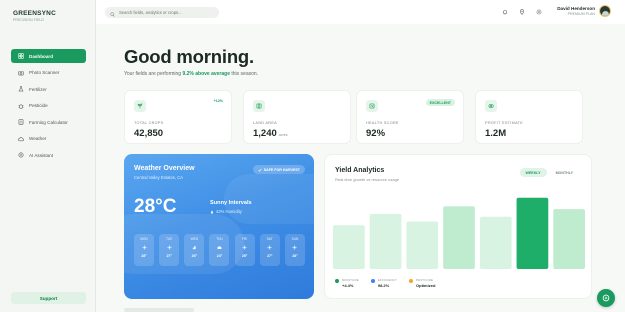 The height and width of the screenshot is (312, 625). Describe the element at coordinates (44, 72) in the screenshot. I see `sidebar-item-label: Photo Scanner` at that location.